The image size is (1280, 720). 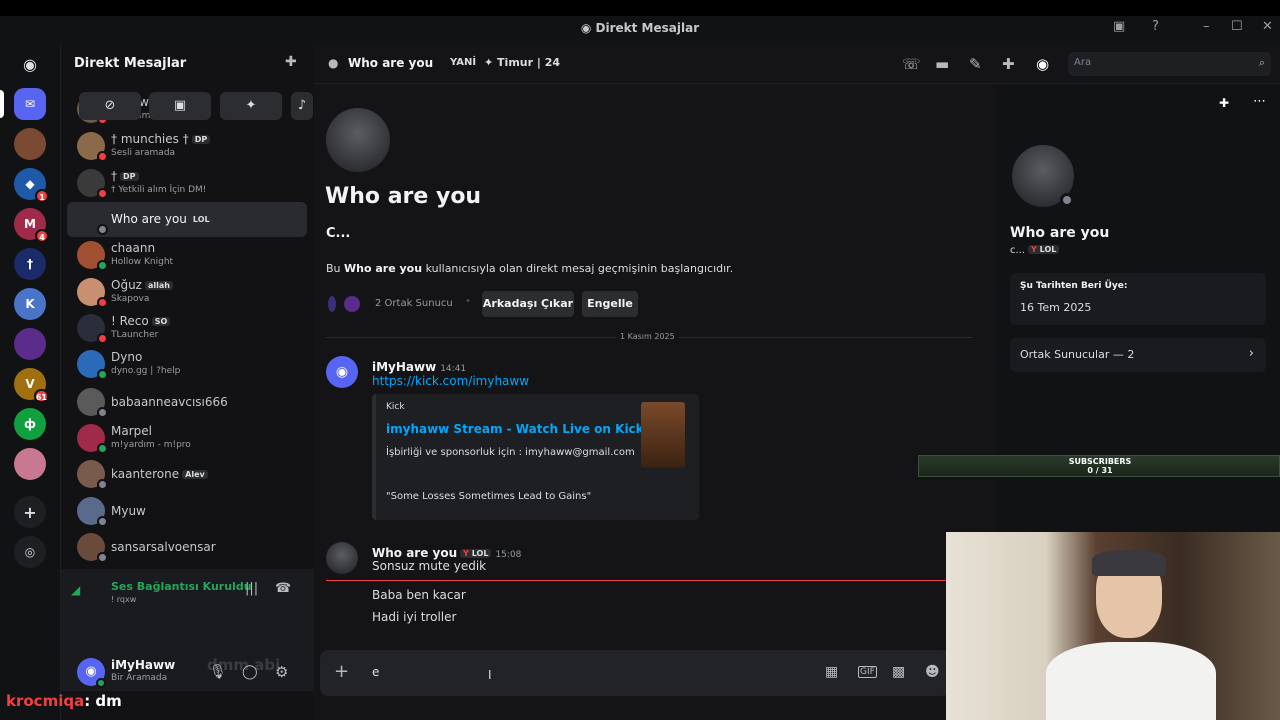 I want to click on dm-name: sansarsalvoensar, so click(x=163, y=547).